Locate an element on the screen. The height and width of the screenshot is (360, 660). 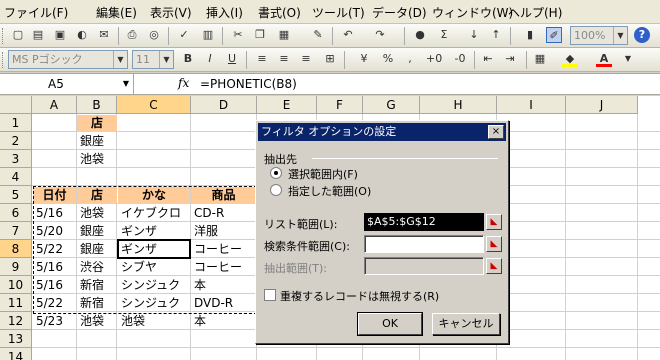
merge-center-icon: ⊞ is located at coordinates (330, 59).